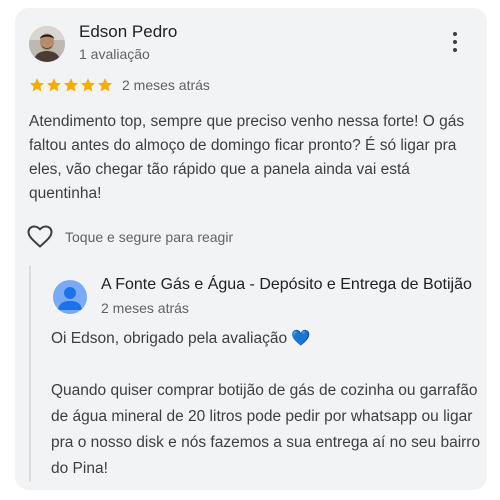 Image resolution: width=500 pixels, height=500 pixels. What do you see at coordinates (128, 32) in the screenshot?
I see `author-name: Edson Pedro` at bounding box center [128, 32].